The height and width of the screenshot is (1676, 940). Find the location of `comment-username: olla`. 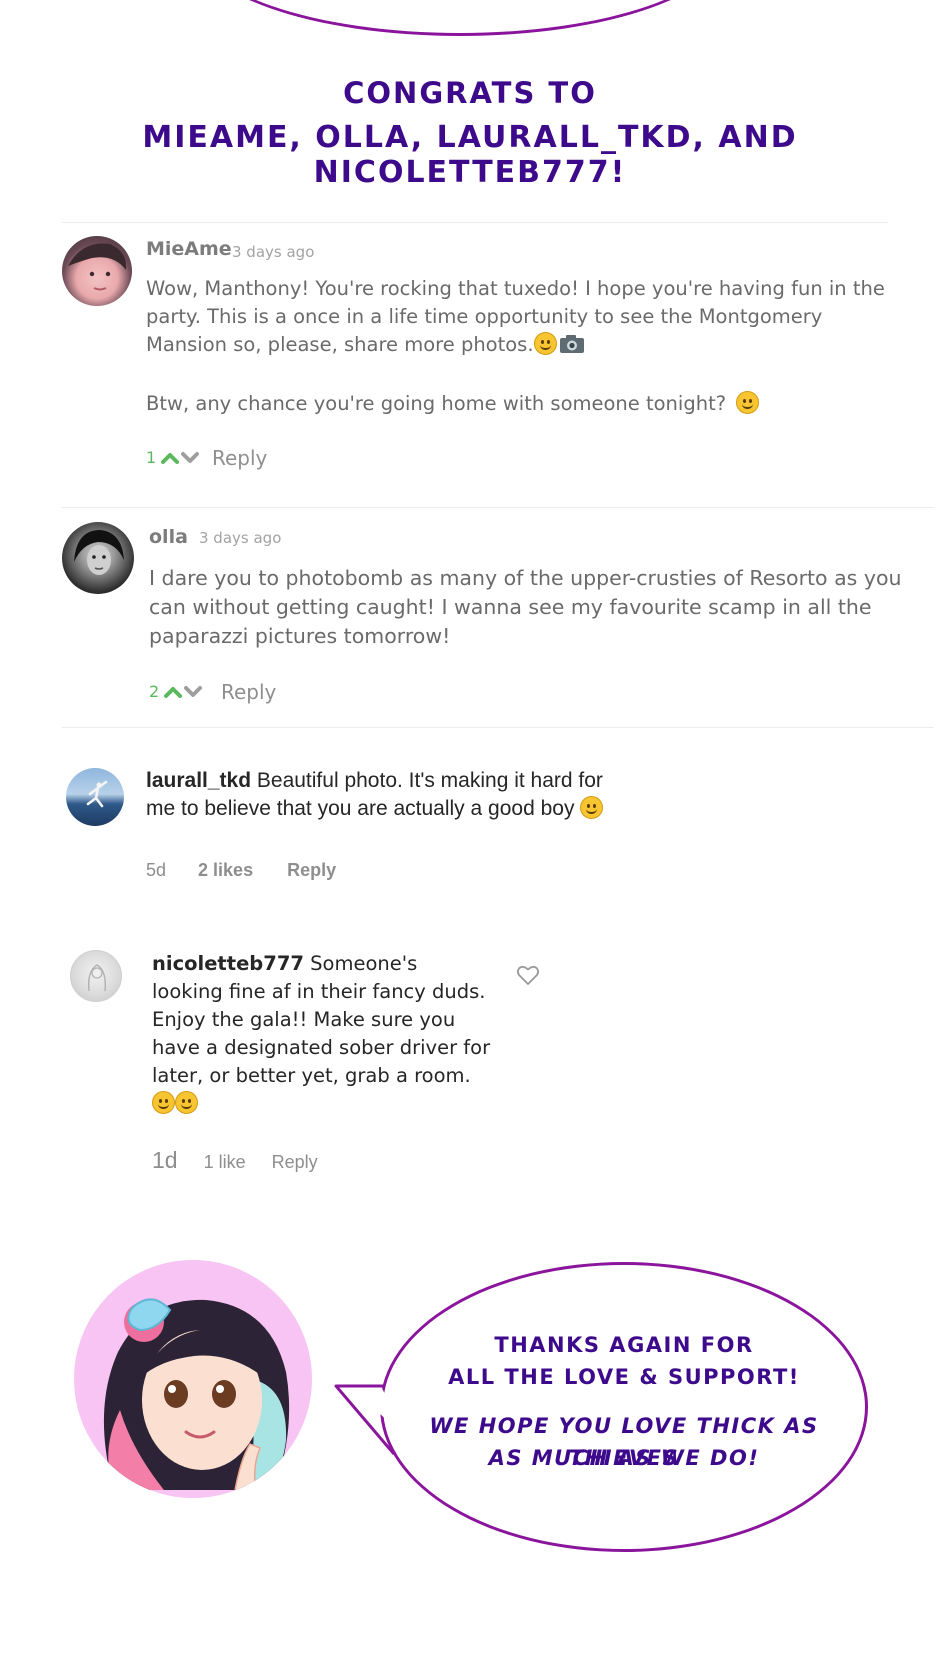

comment-username: olla is located at coordinates (168, 537).